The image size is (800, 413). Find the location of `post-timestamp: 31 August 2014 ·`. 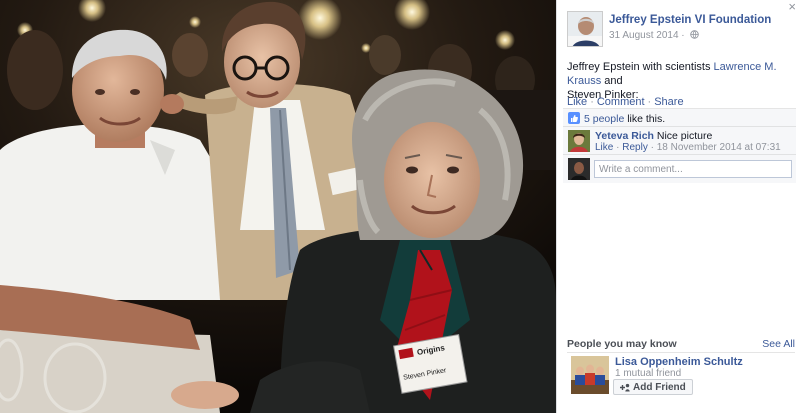

post-timestamp: 31 August 2014 · is located at coordinates (654, 35).